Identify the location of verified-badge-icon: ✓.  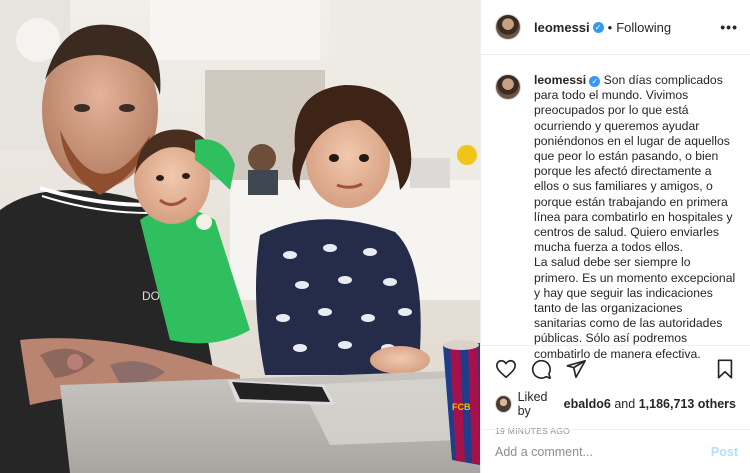
(598, 27).